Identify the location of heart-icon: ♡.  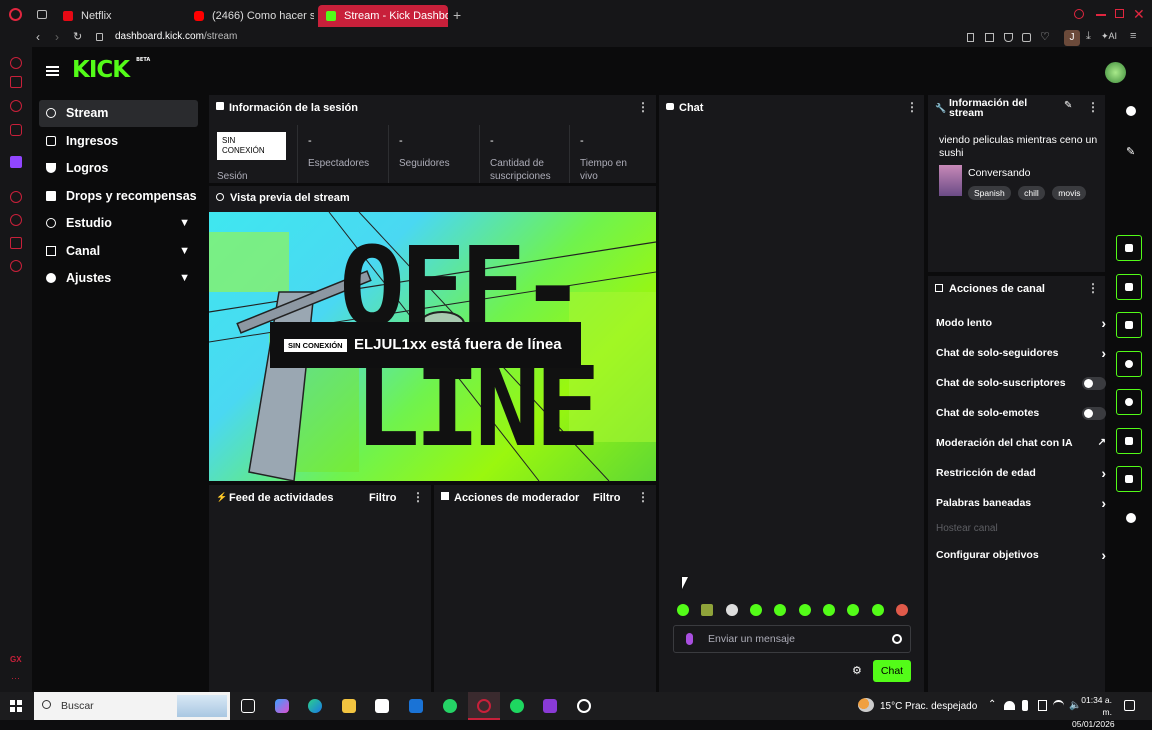
(1045, 36).